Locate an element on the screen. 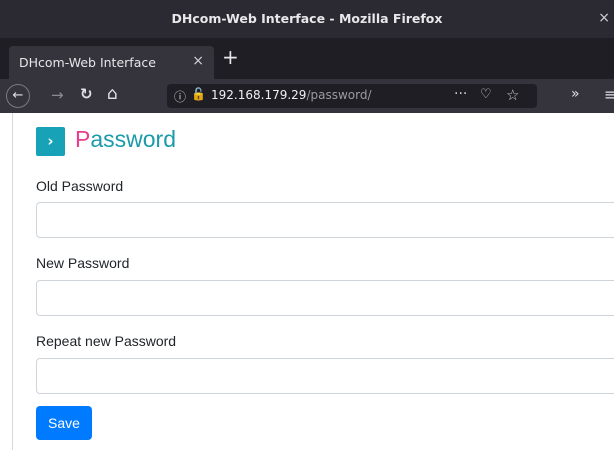 This screenshot has height=450, width=614. save-button: Save is located at coordinates (64, 423).